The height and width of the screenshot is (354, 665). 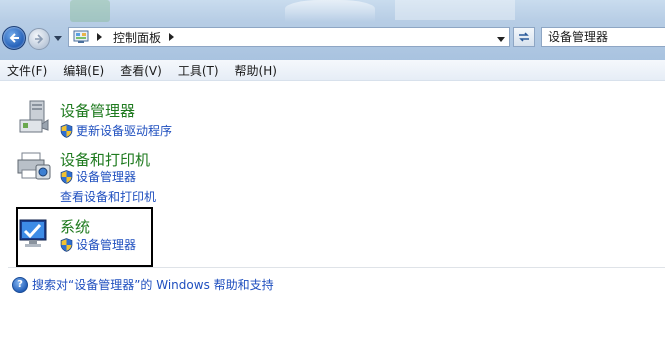 I want to click on task-link: 查看设备和打印机, so click(x=108, y=196).